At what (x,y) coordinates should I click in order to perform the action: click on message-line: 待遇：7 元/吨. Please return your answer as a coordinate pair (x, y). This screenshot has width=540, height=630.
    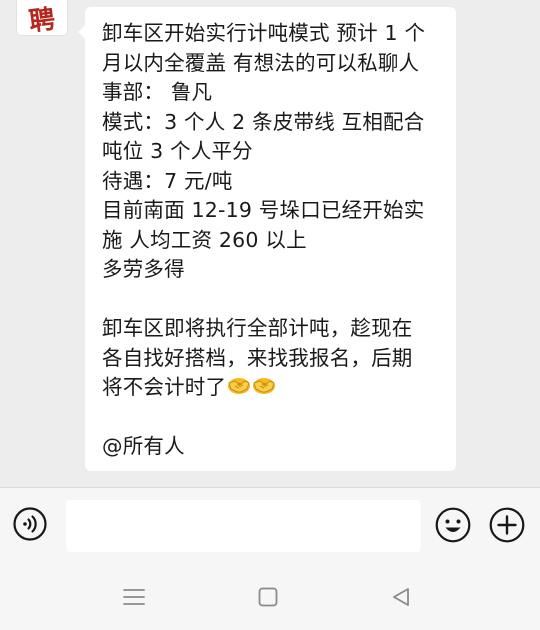
    Looking at the image, I should click on (167, 180).